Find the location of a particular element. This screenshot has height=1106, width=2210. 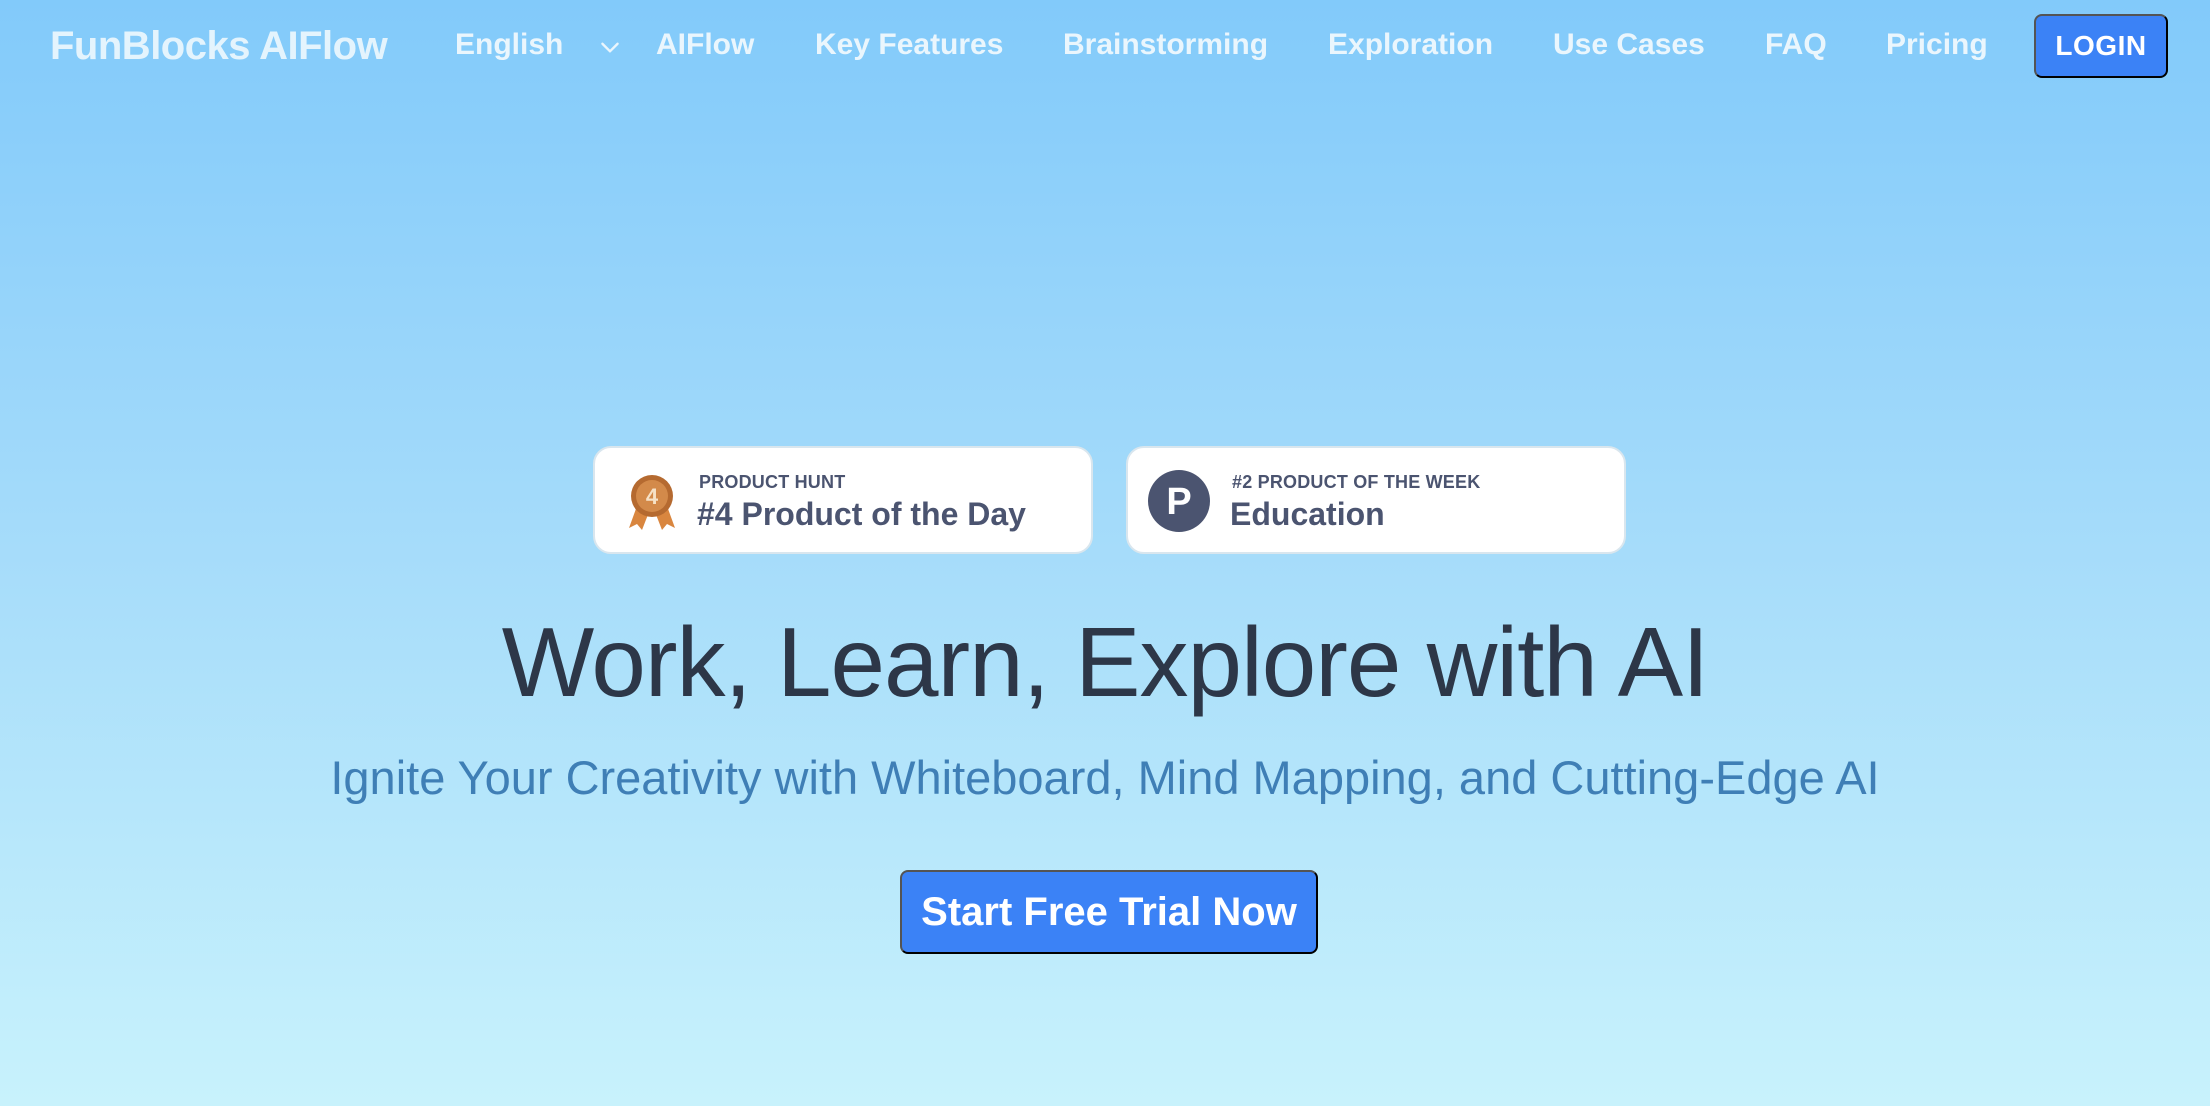

product-hunt-day-badge: 4 PRODUCT HUNT #4 Product of the Day is located at coordinates (843, 500).